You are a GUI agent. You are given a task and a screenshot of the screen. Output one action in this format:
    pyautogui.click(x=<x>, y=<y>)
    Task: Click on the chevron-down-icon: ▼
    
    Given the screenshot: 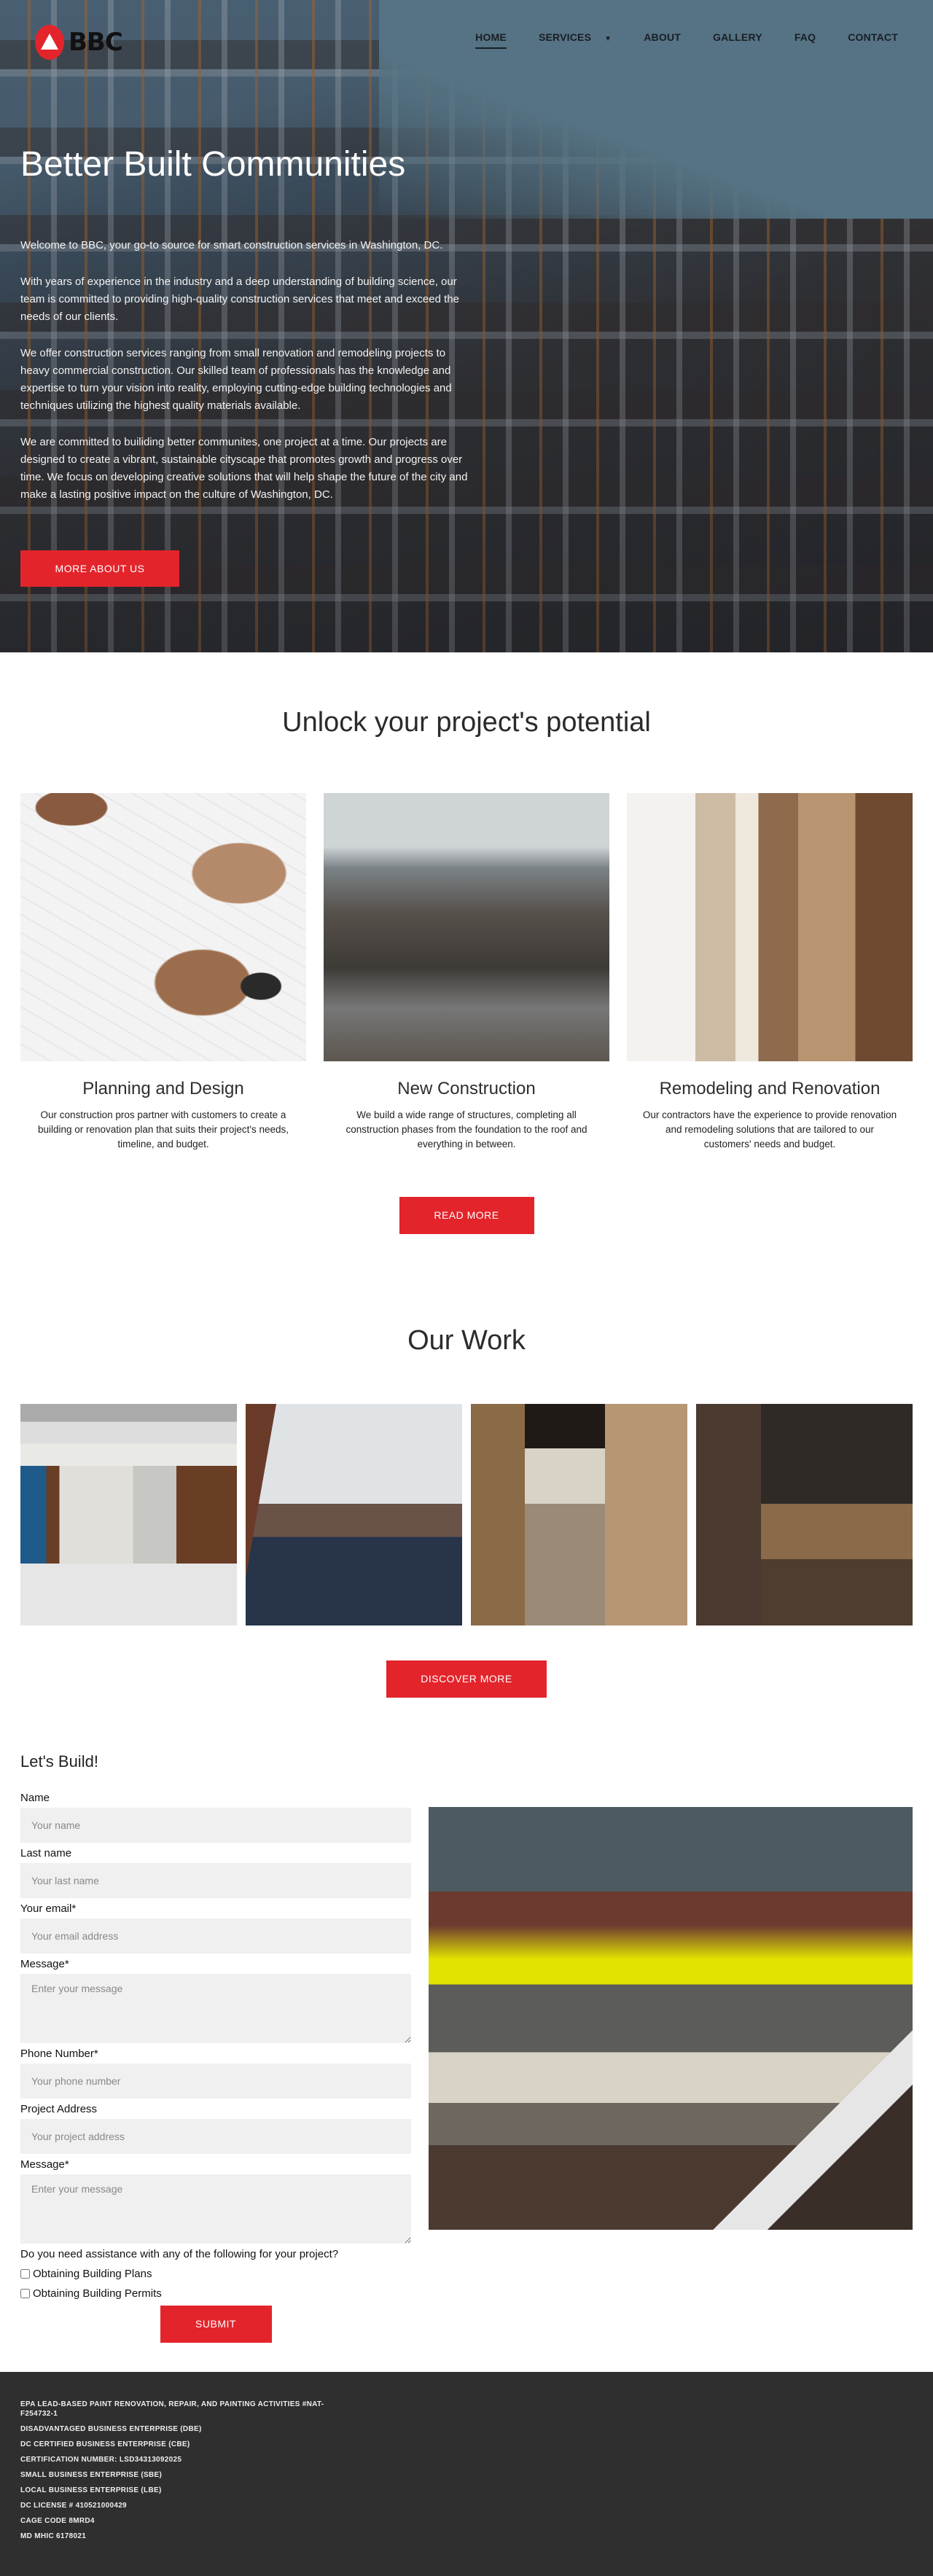 What is the action you would take?
    pyautogui.click(x=608, y=39)
    